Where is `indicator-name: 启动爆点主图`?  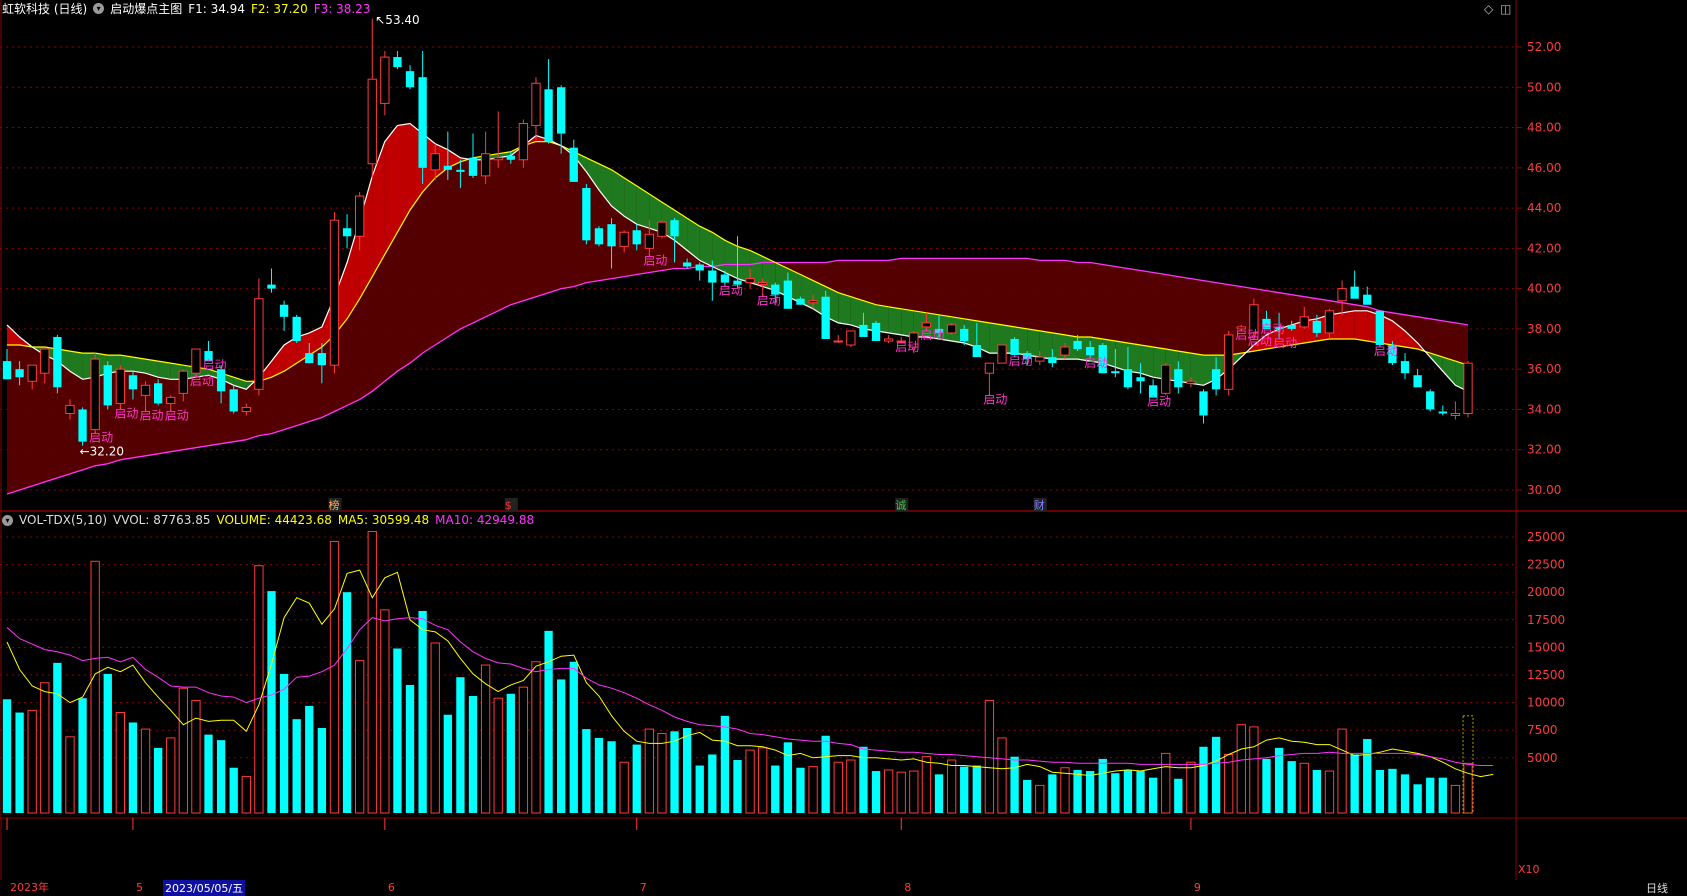
indicator-name: 启动爆点主图 is located at coordinates (146, 8).